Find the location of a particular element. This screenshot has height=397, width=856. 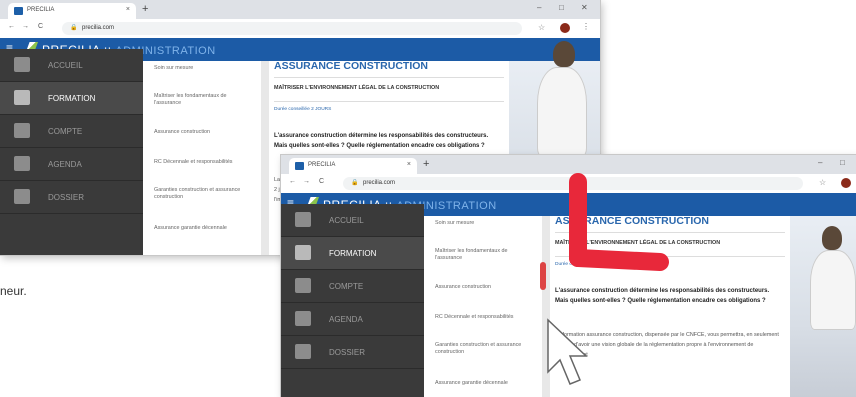

tab-bar: PRECILIA × + – □ is located at coordinates (568, 164).